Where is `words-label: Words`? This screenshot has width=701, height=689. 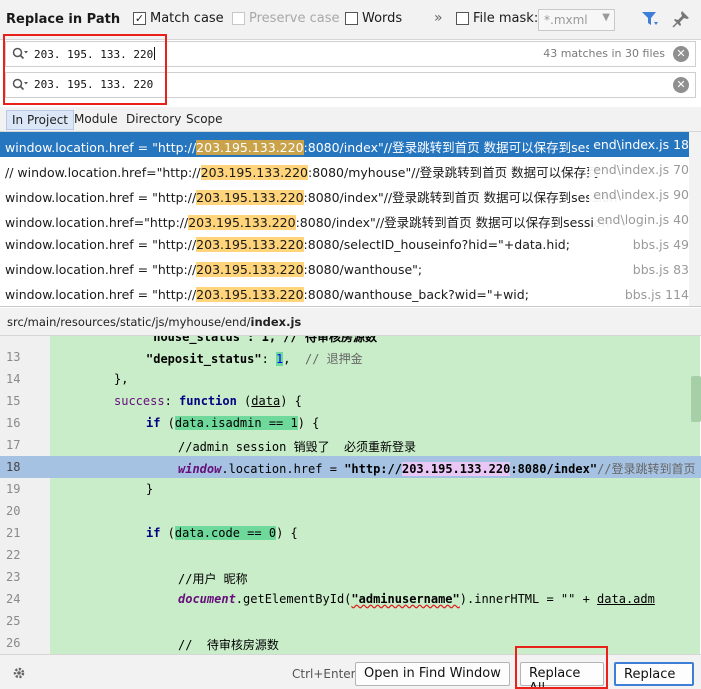
words-label: Words is located at coordinates (382, 18).